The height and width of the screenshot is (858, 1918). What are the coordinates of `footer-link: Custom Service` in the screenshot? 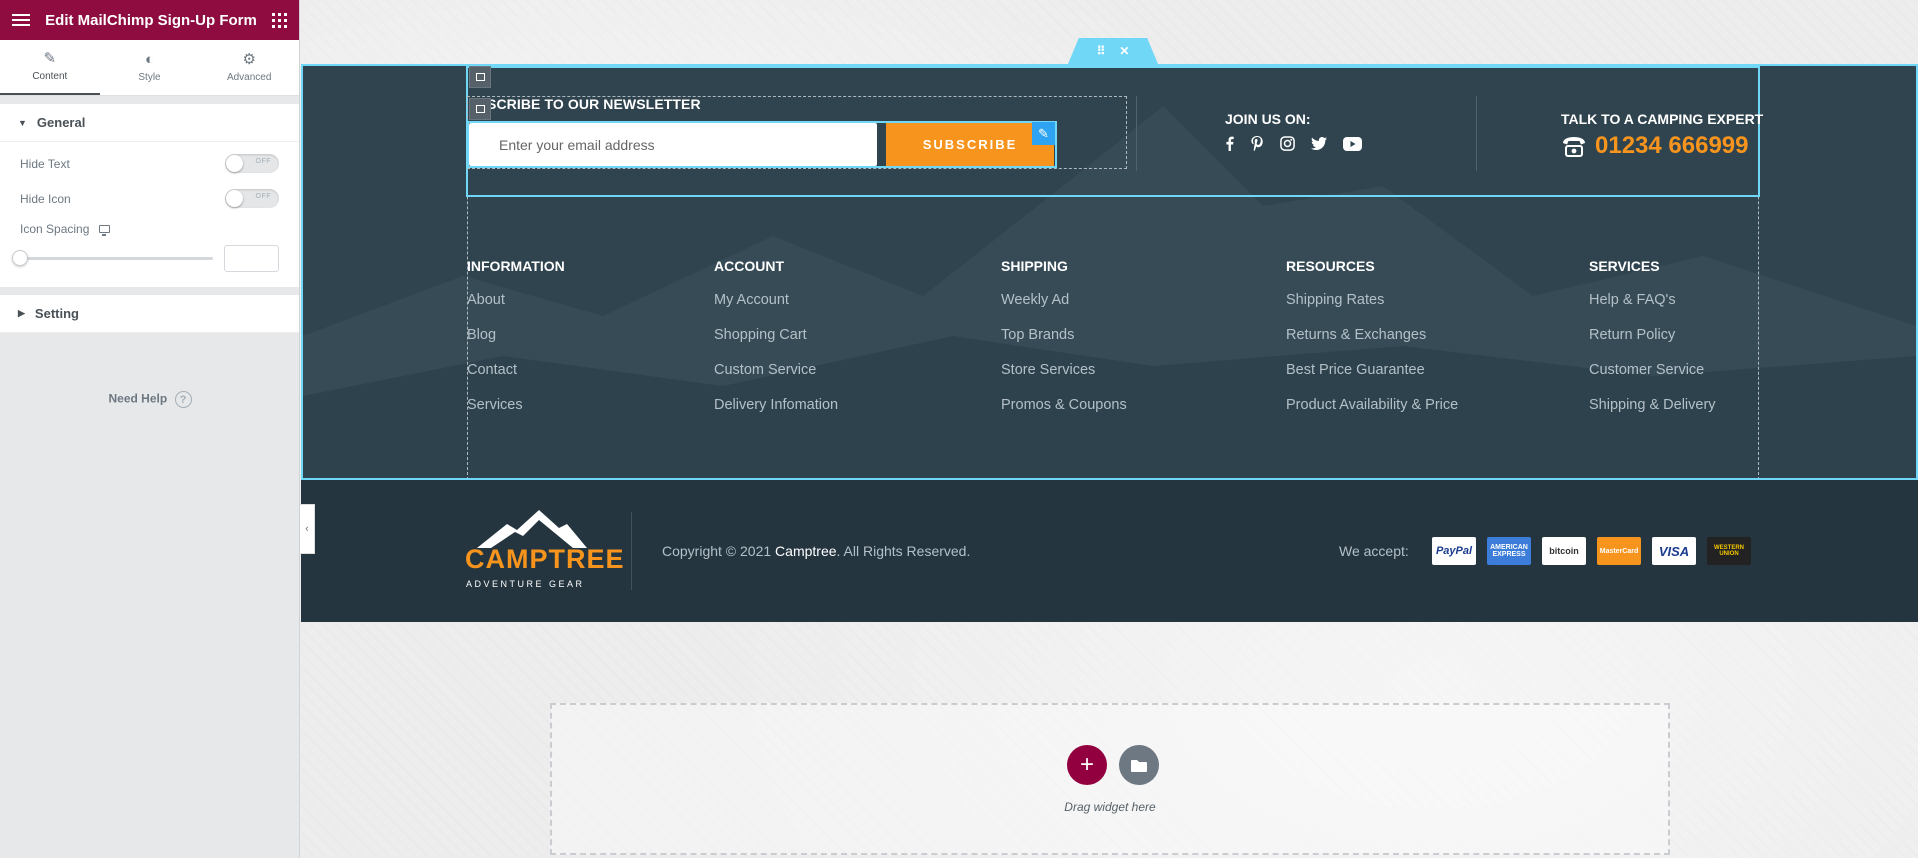 It's located at (776, 379).